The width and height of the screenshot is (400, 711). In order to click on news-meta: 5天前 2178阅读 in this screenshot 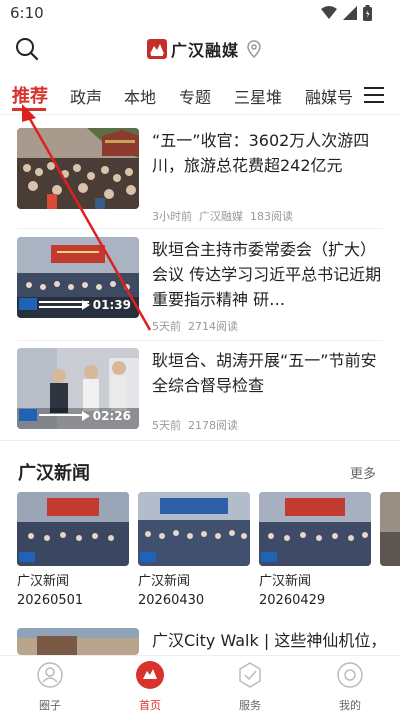, I will do `click(198, 425)`.